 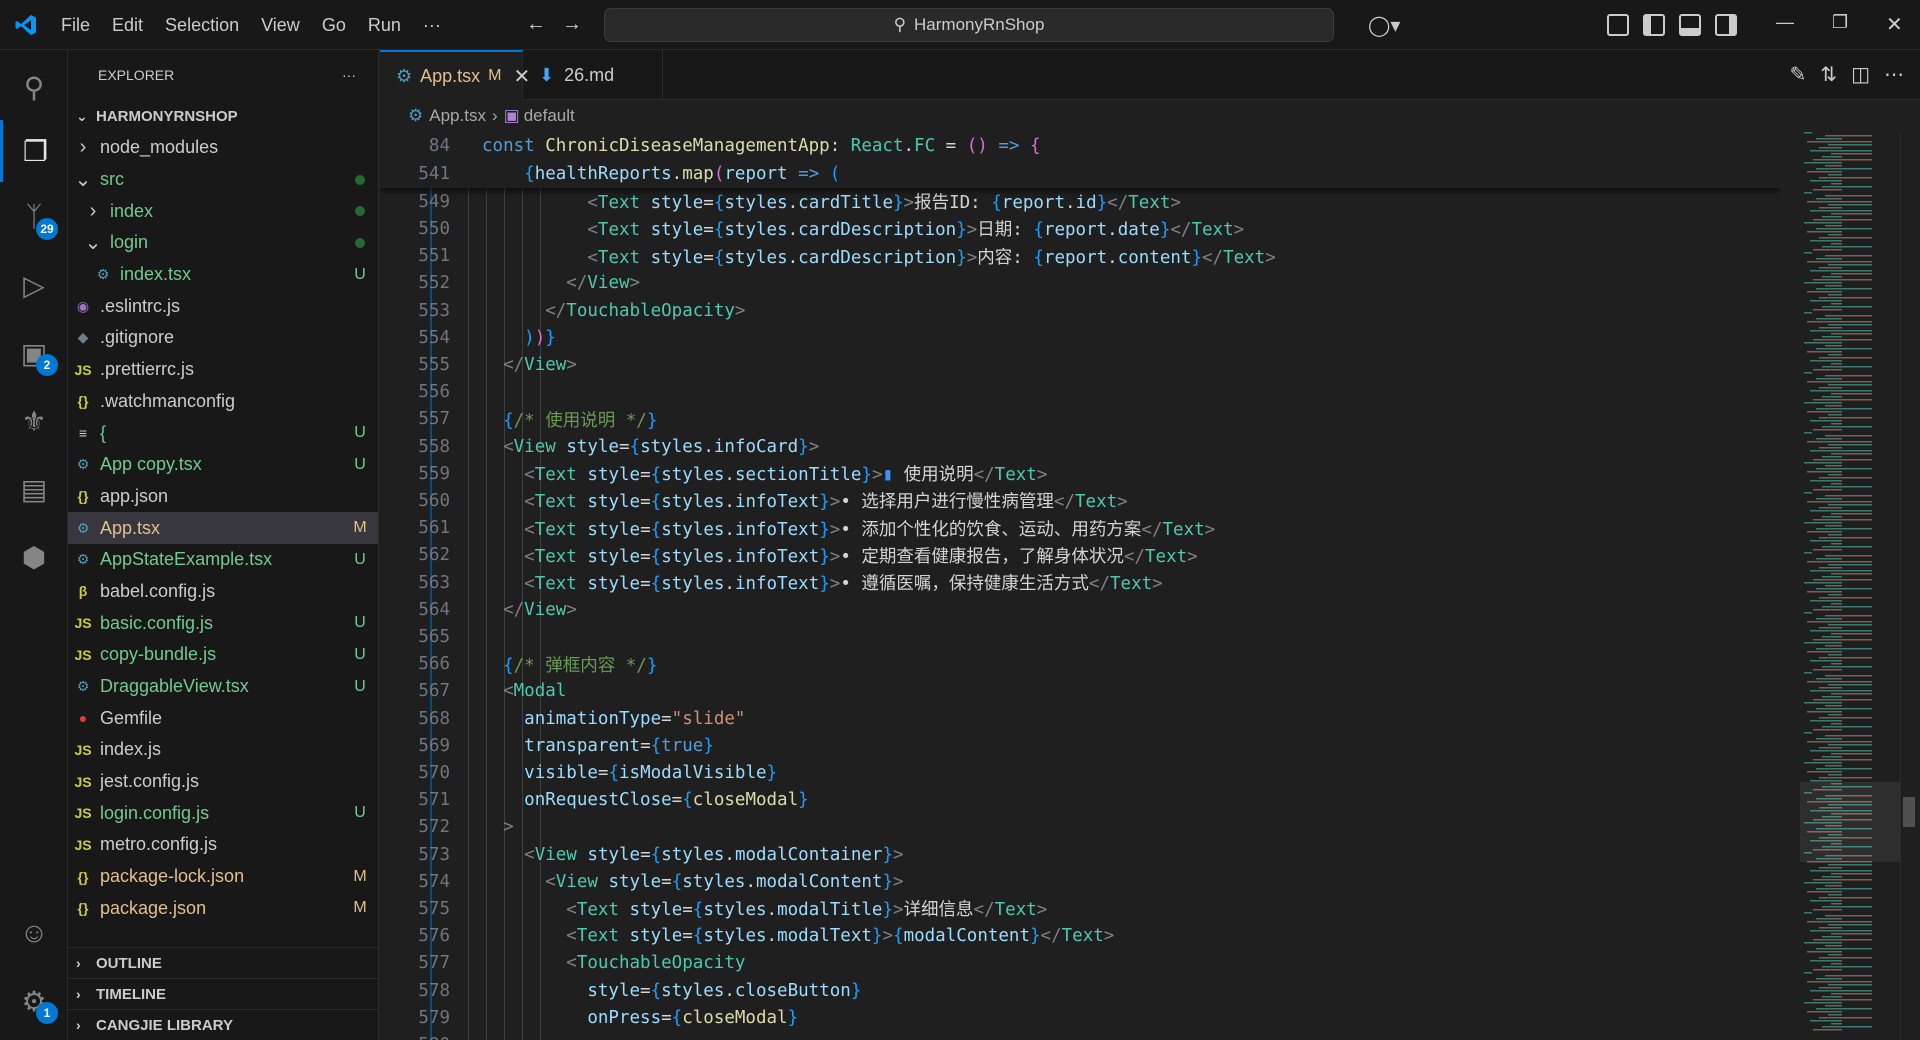 I want to click on code-line: 566 {/* 弹框内容 */}, so click(x=1080, y=664).